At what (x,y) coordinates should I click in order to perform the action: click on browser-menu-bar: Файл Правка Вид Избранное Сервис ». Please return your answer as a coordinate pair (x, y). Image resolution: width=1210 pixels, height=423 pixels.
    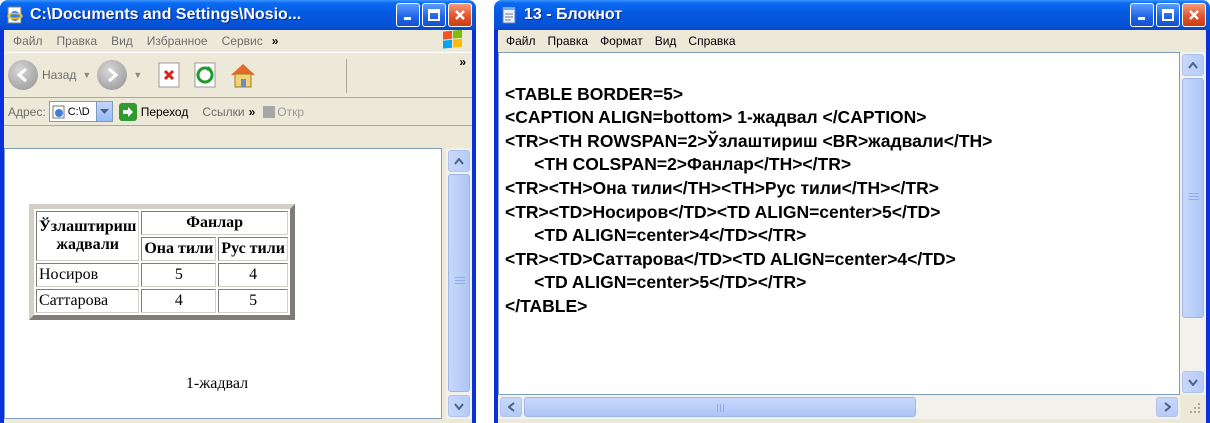
    Looking at the image, I should click on (238, 40).